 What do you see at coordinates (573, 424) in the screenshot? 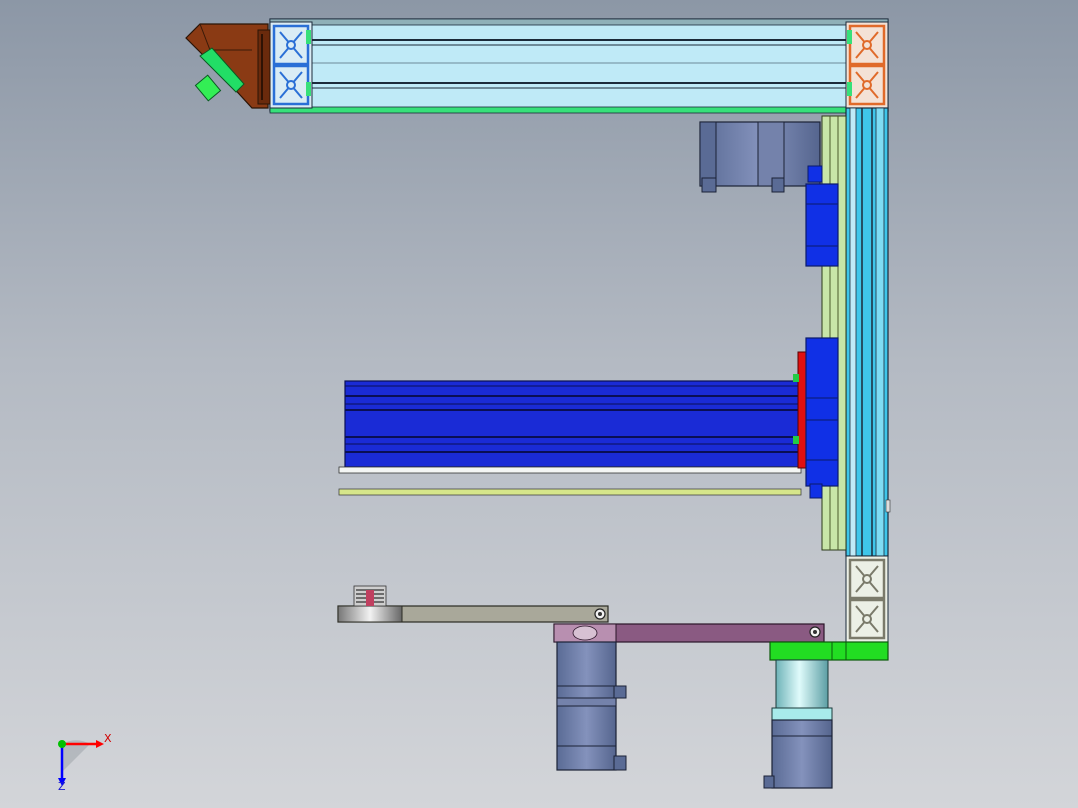
I see `linear-module-horizontal` at bounding box center [573, 424].